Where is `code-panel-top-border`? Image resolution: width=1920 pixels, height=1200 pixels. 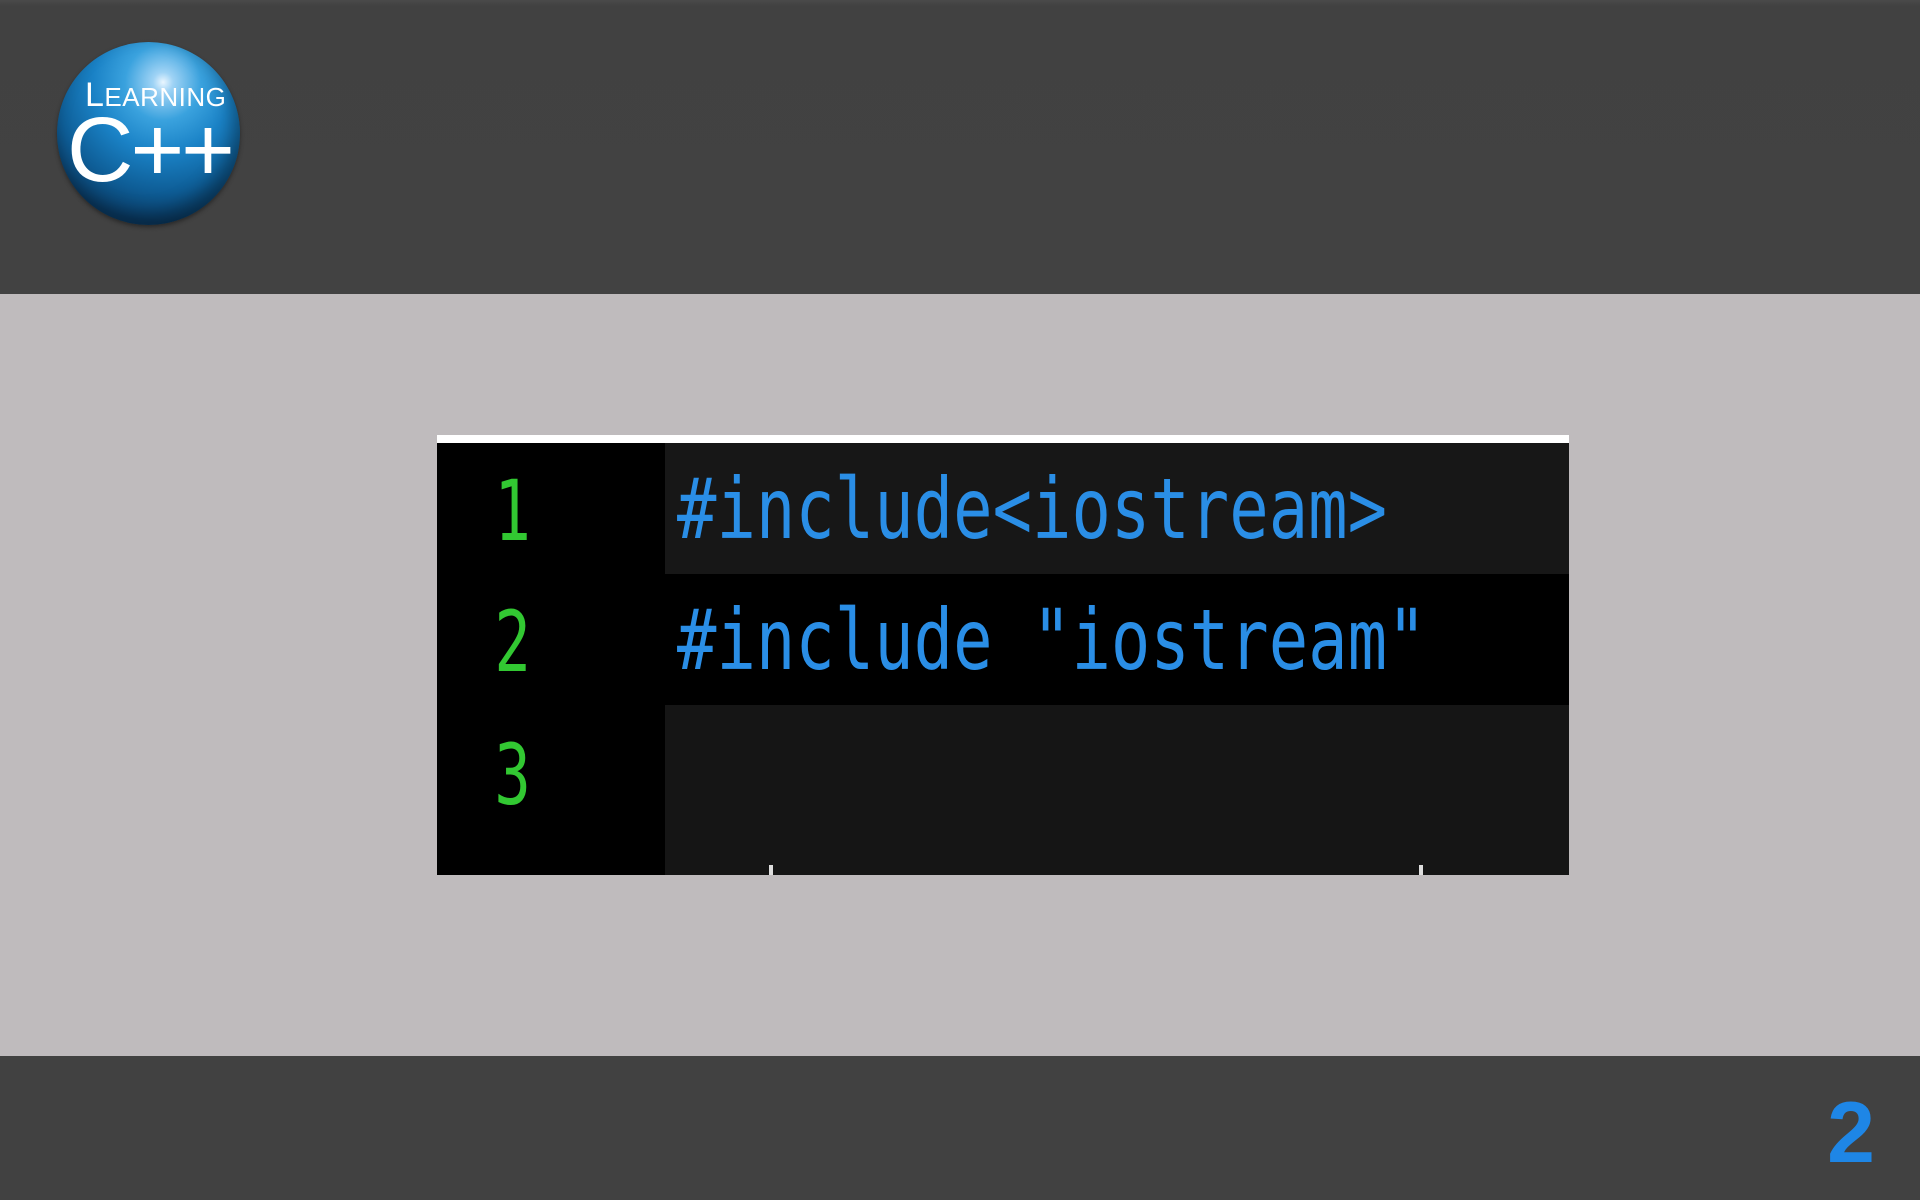 code-panel-top-border is located at coordinates (1003, 439).